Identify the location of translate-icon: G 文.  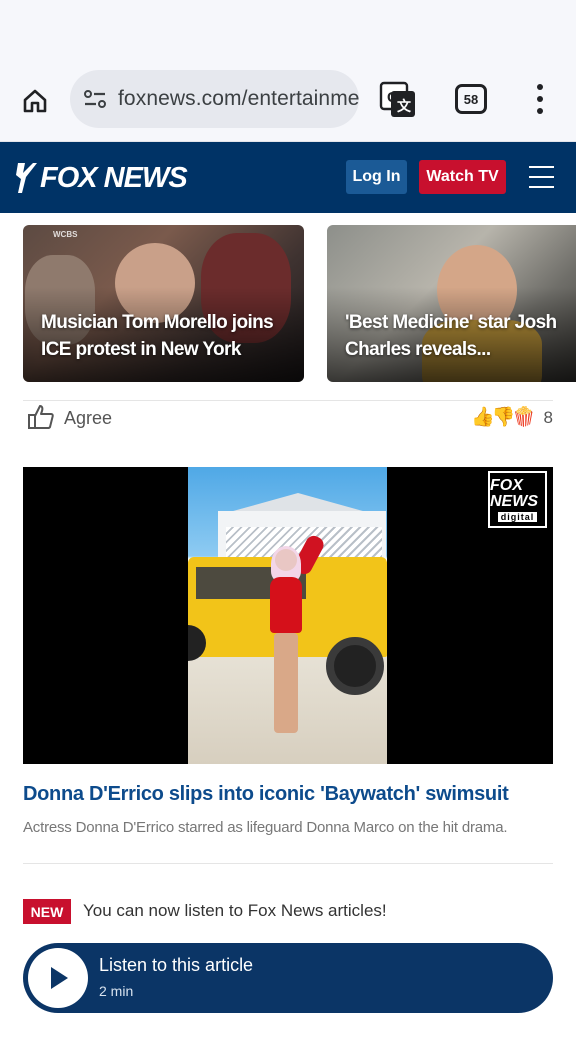
(398, 100).